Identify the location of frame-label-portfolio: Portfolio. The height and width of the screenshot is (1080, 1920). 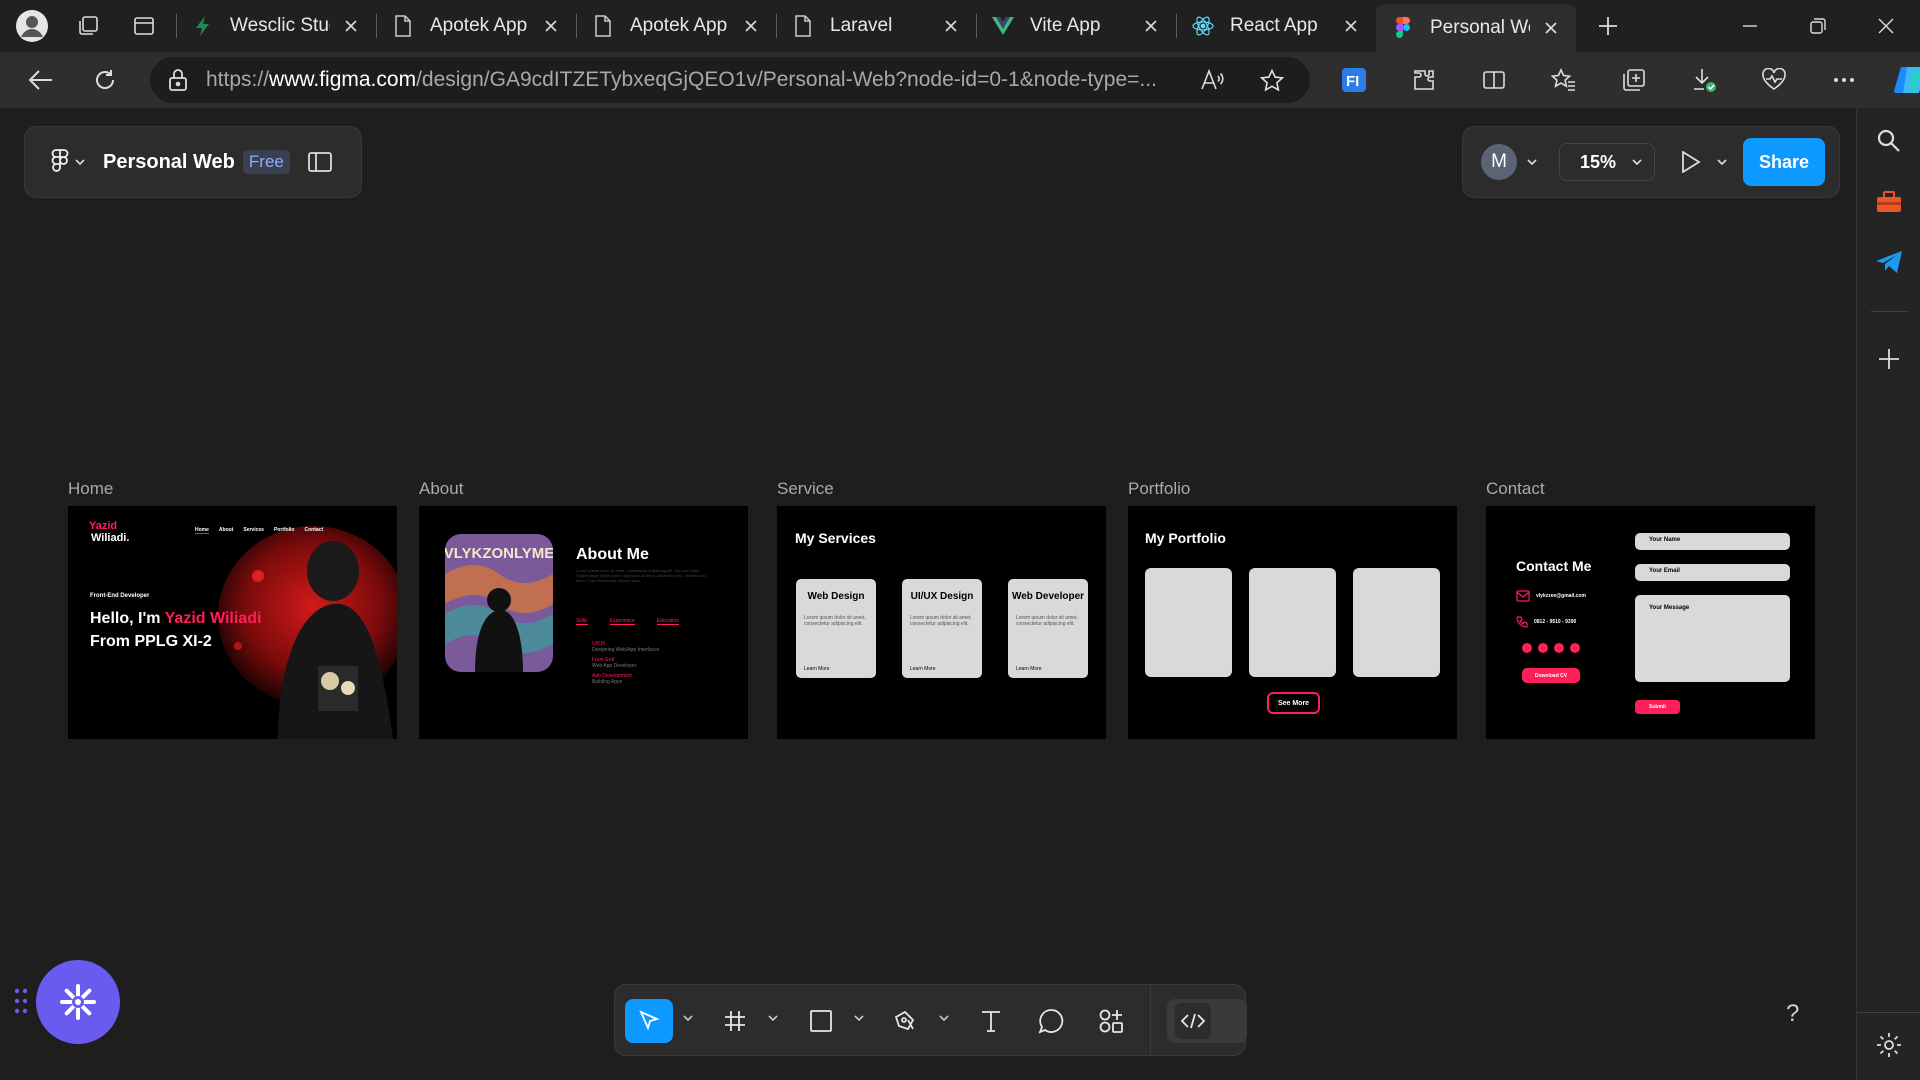
(1159, 489).